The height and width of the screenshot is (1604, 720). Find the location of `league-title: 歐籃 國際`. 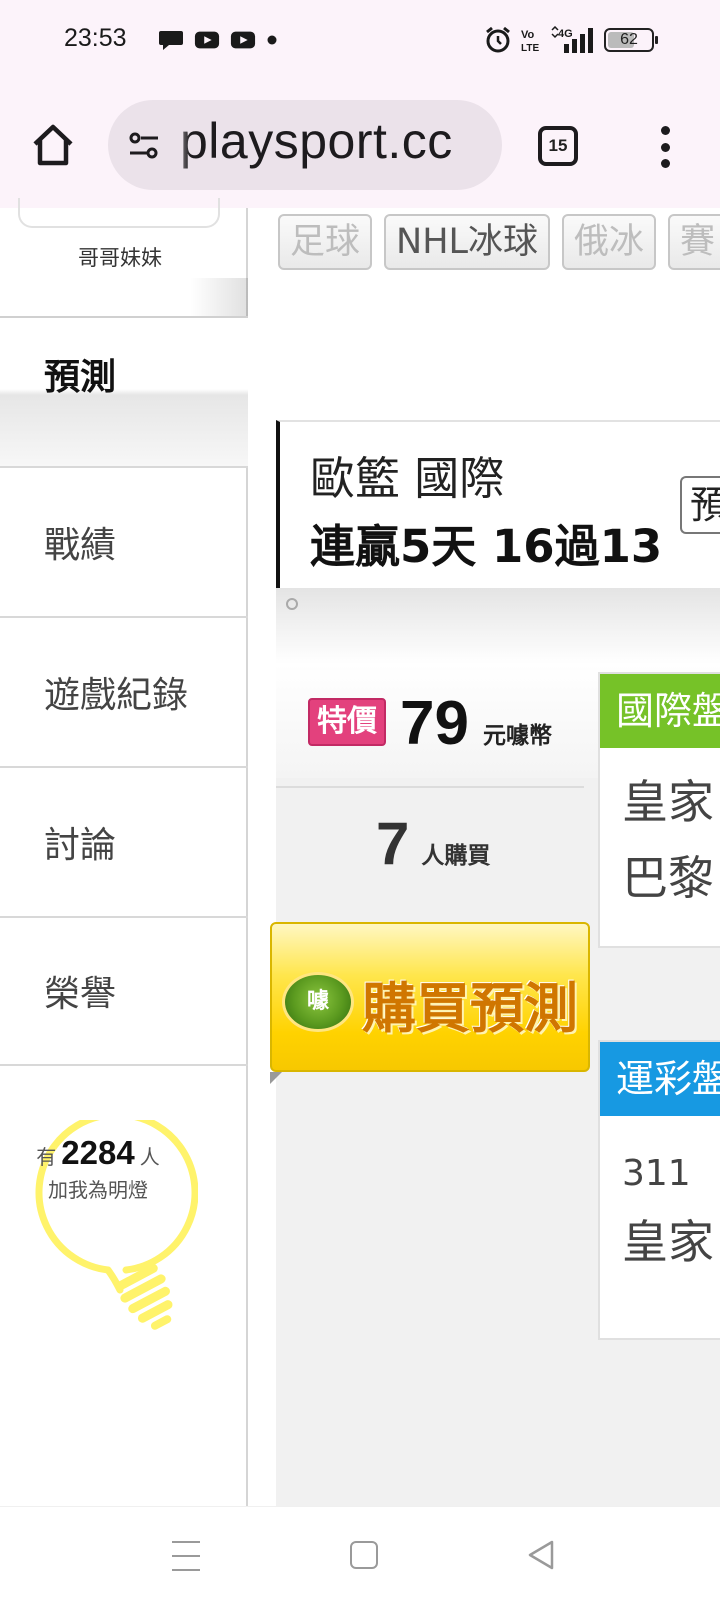

league-title: 歐籃 國際 is located at coordinates (407, 478).